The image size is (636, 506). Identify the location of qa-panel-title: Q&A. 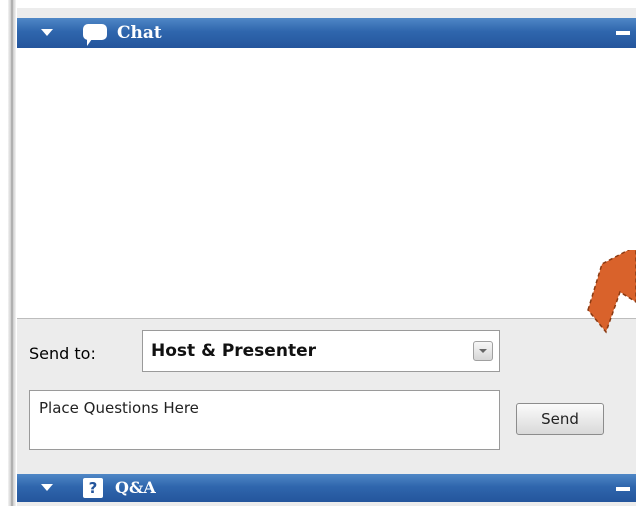
(135, 487).